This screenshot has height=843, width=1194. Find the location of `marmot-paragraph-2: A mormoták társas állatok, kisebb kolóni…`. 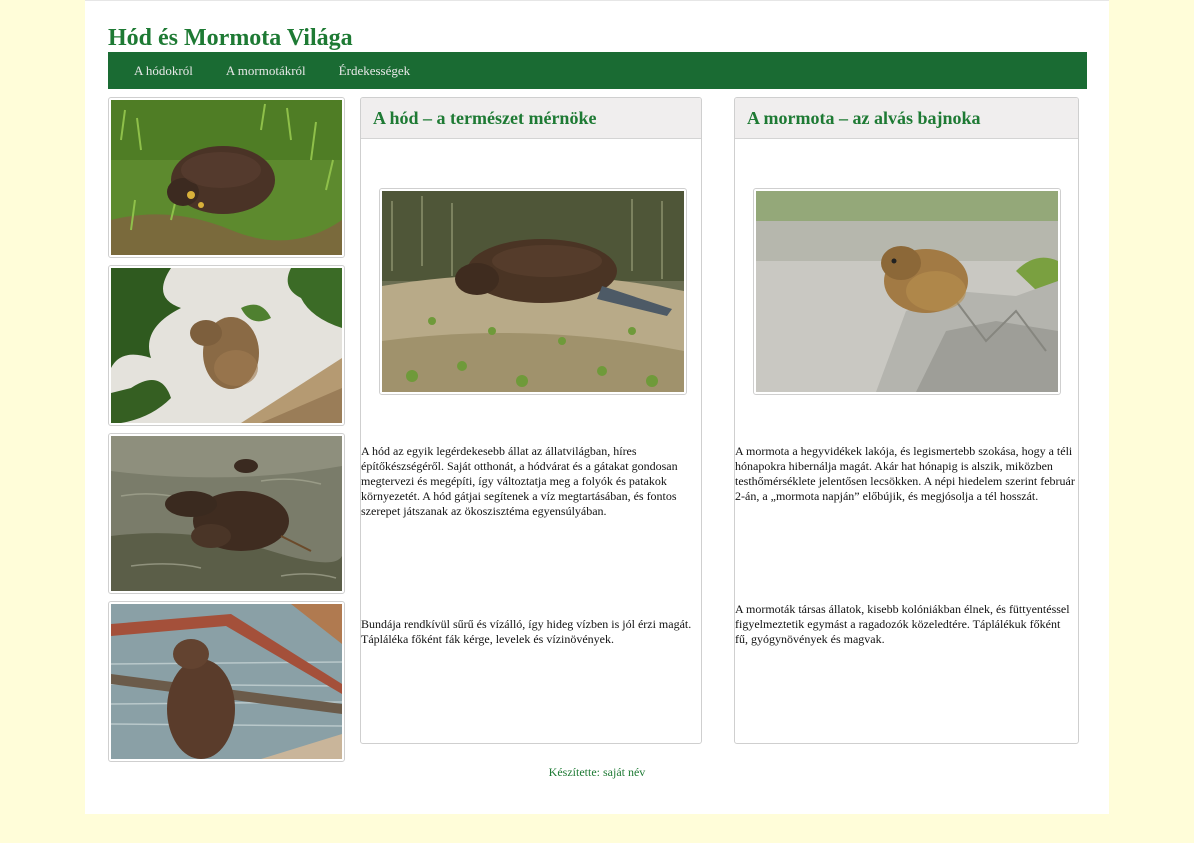

marmot-paragraph-2: A mormoták társas állatok, kisebb kolóni… is located at coordinates (902, 624).